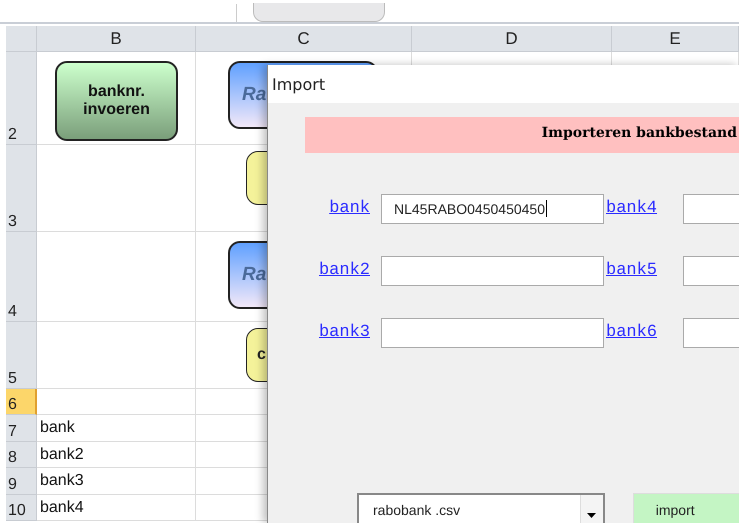  I want to click on cell-text: bank4, so click(61, 507).